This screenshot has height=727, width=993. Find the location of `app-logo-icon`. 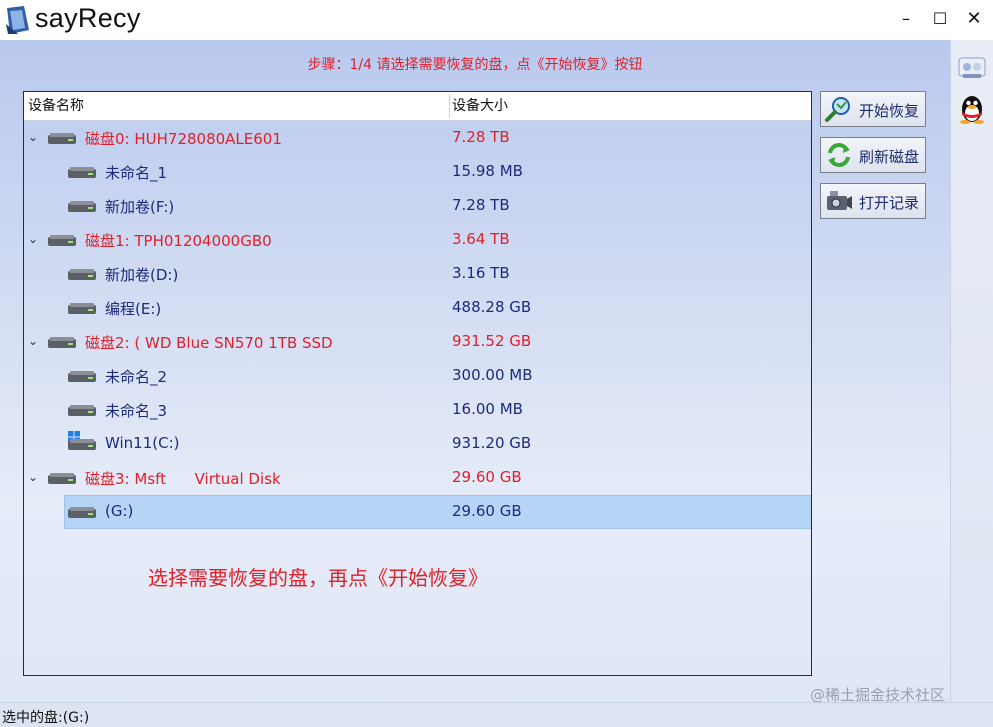

app-logo-icon is located at coordinates (17, 20).